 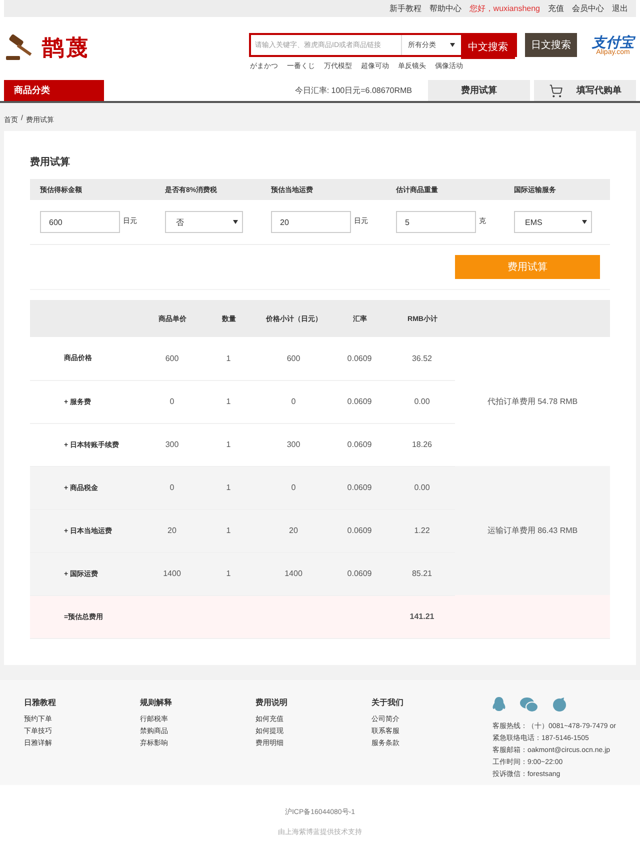 What do you see at coordinates (529, 704) in the screenshot?
I see `chat-icon` at bounding box center [529, 704].